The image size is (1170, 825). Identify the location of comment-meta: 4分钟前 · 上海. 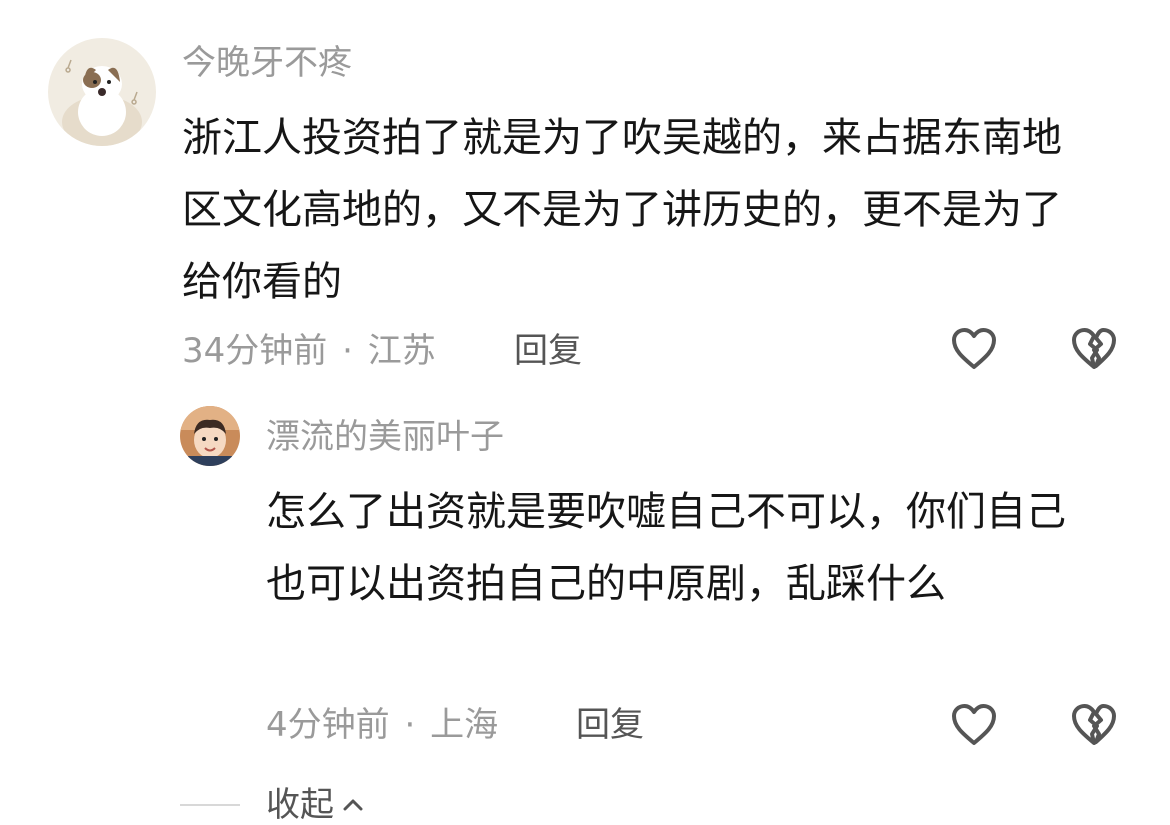
(382, 725).